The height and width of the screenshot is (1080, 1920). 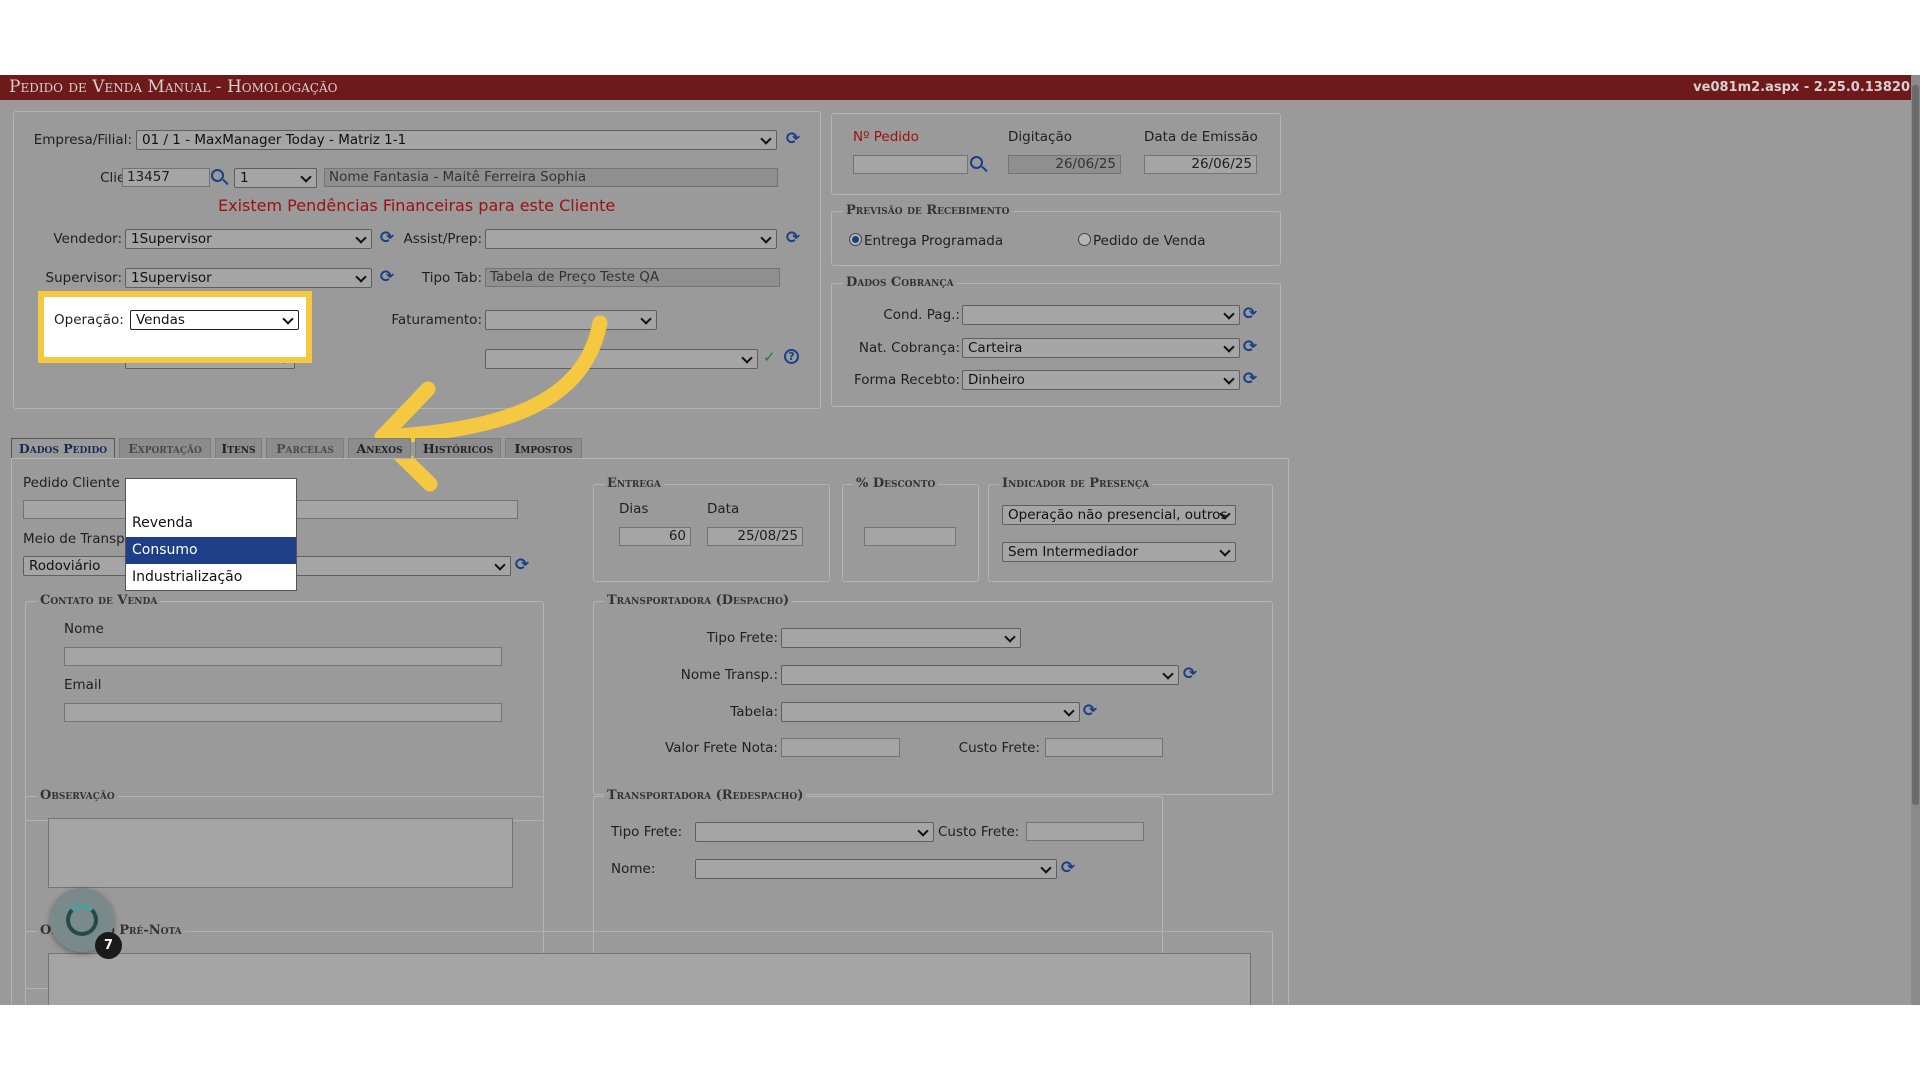 I want to click on nat-cobranca-label: Nat. Cobrança:, so click(x=909, y=348).